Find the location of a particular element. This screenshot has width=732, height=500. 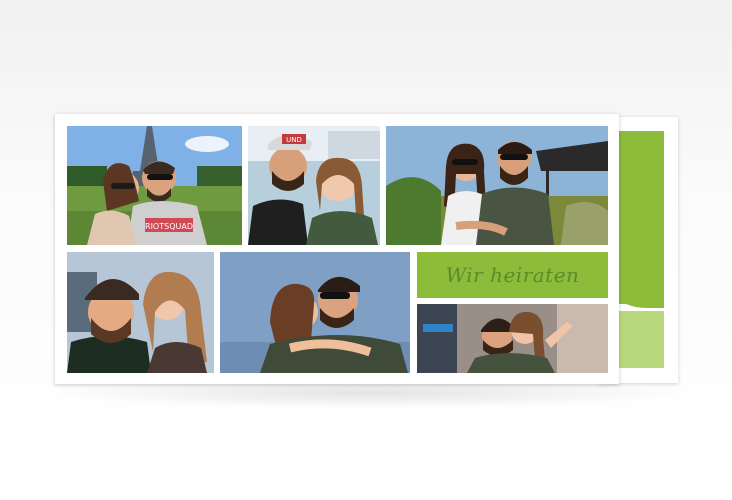

title-band: Wir heiraten is located at coordinates (512, 275).